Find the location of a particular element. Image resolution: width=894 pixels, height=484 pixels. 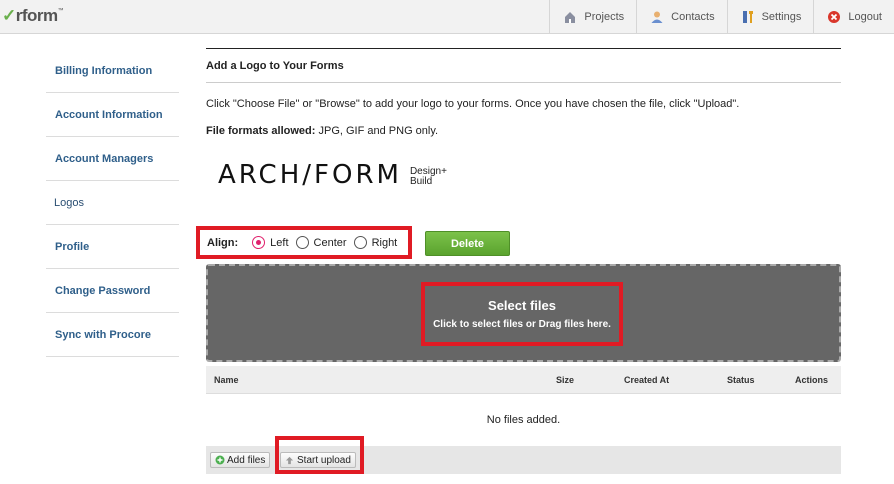

tools-icon is located at coordinates (748, 17).